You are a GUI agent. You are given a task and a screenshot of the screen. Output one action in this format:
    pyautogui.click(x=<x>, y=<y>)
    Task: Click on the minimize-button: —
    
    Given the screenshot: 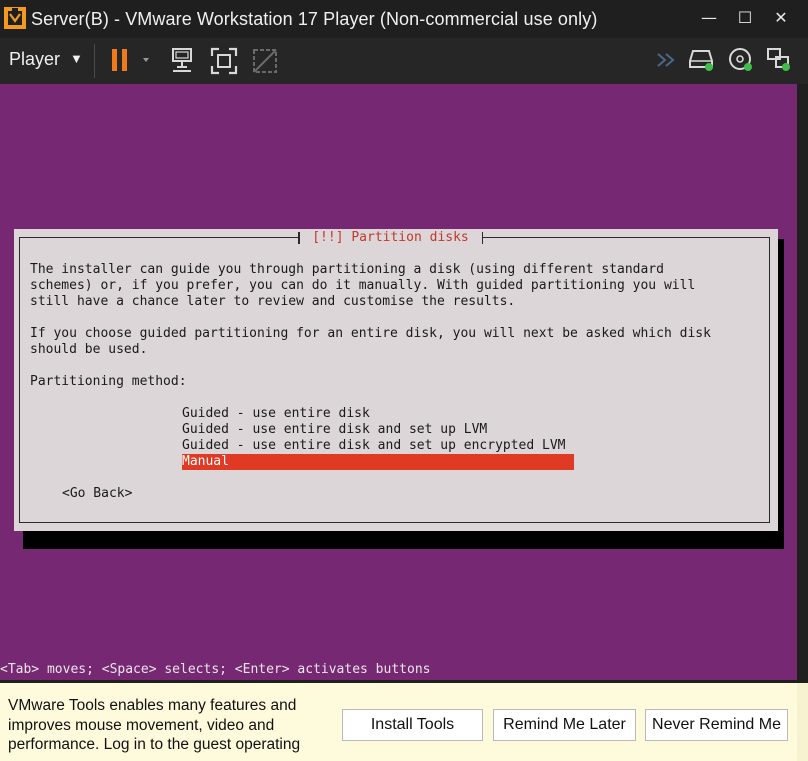 What is the action you would take?
    pyautogui.click(x=709, y=18)
    